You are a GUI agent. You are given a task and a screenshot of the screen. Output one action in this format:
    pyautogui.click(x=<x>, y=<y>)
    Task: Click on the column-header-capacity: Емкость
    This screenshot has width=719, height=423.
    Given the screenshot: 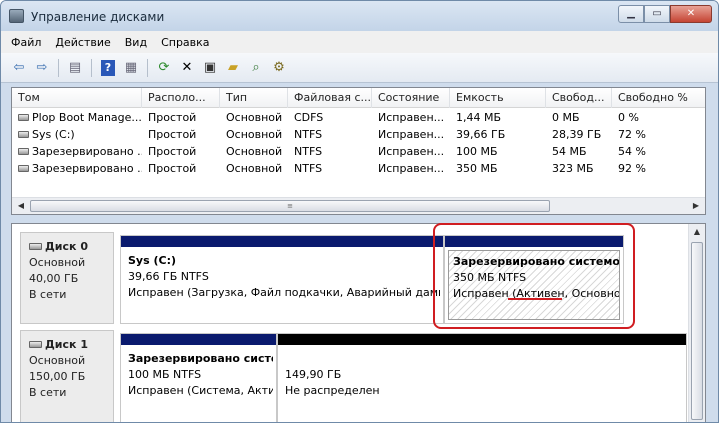 What is the action you would take?
    pyautogui.click(x=498, y=98)
    